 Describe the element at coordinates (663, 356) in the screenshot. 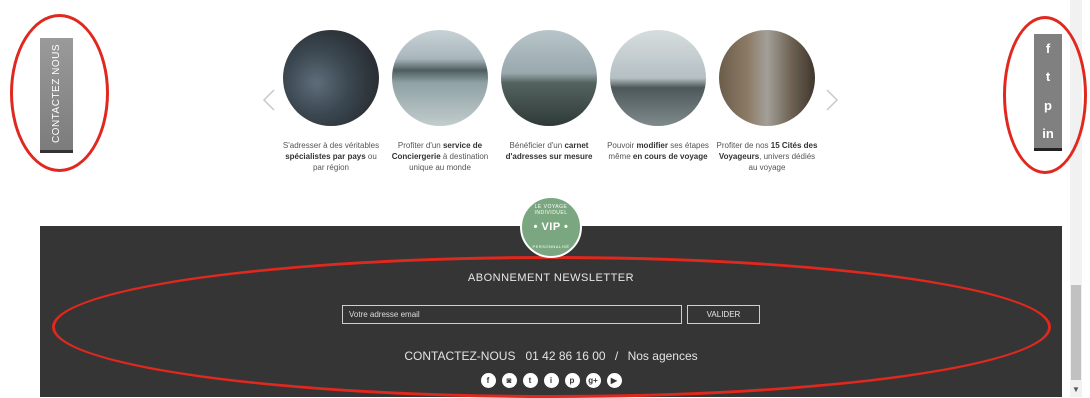

I see `agencies-link: Nos agences` at that location.